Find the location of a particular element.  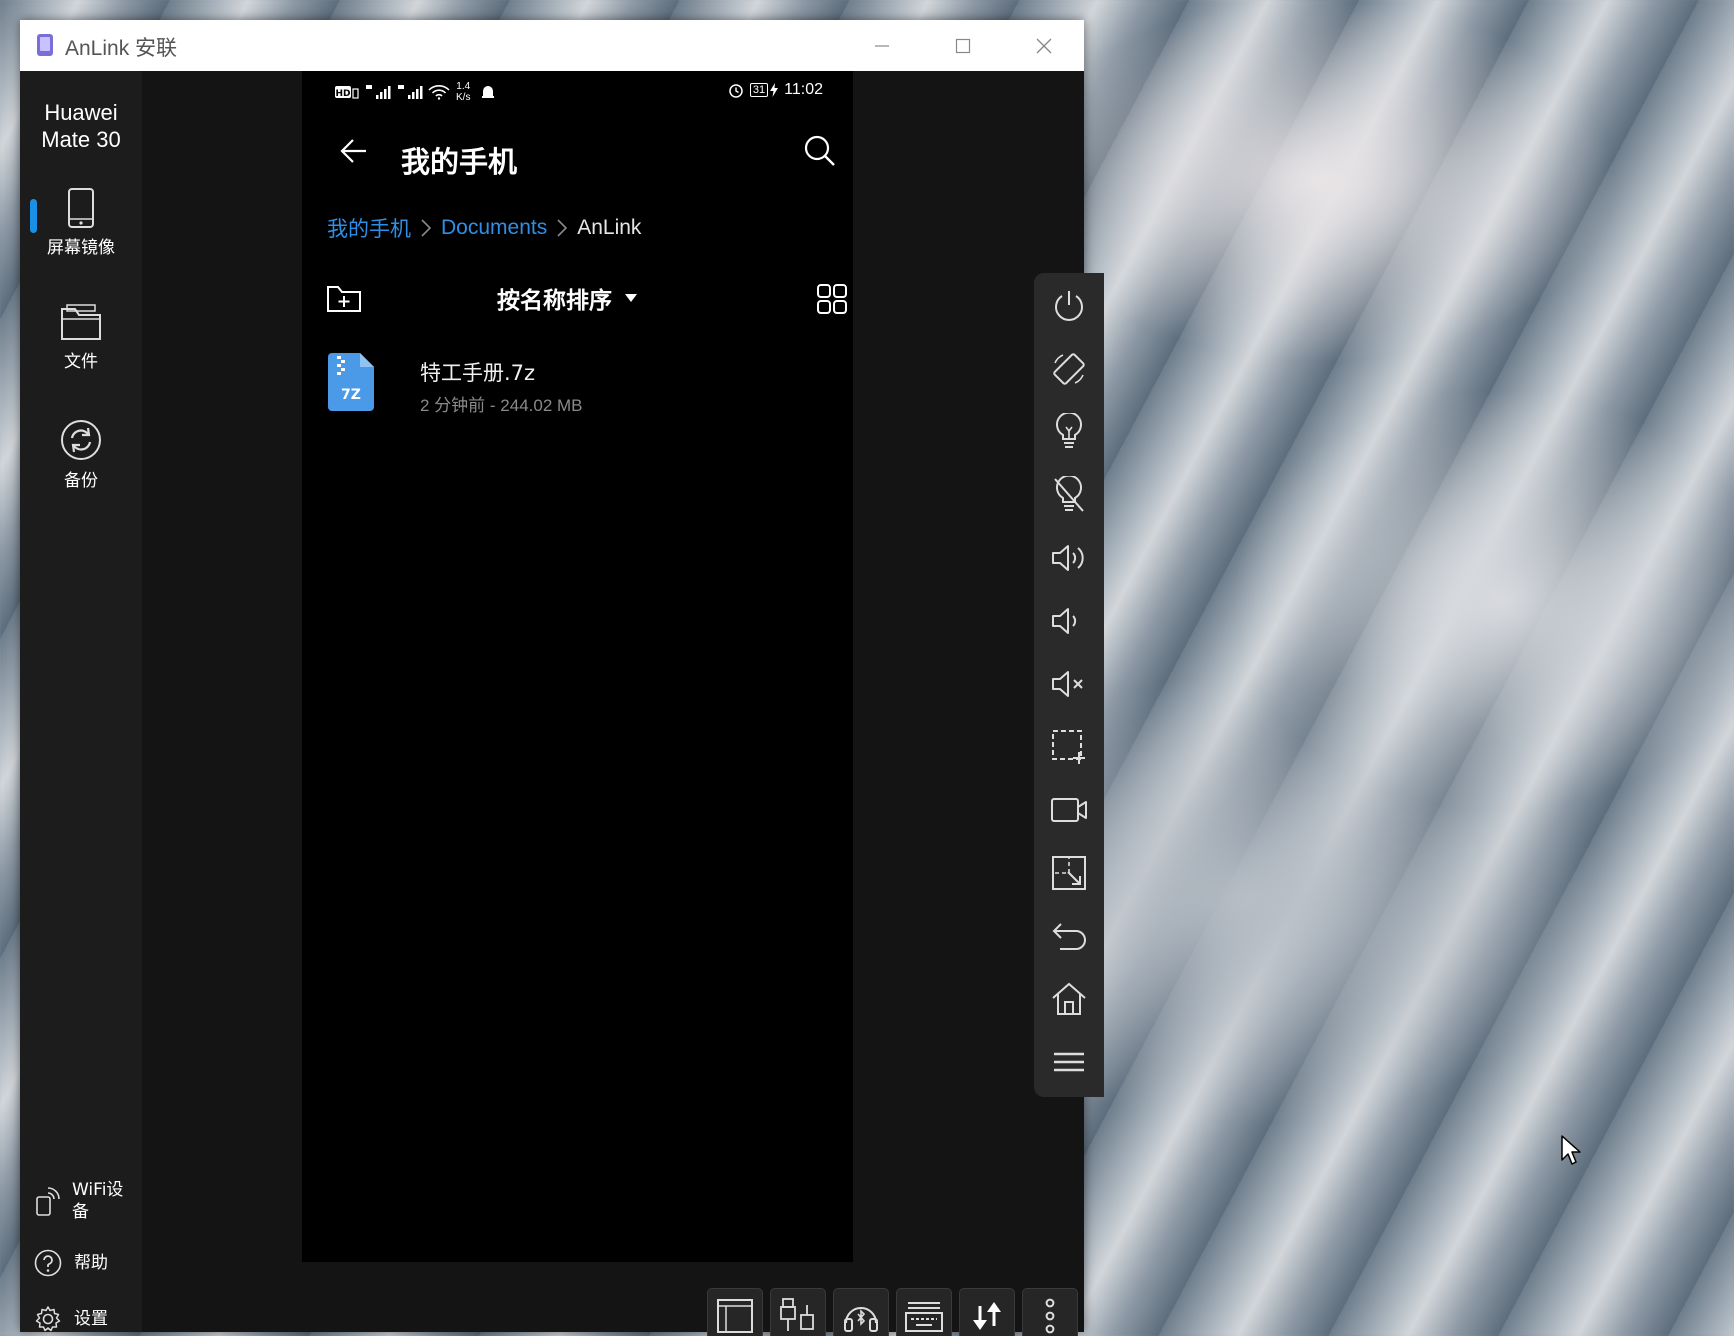

sidebar-item-backup: 备份 is located at coordinates (81, 454).